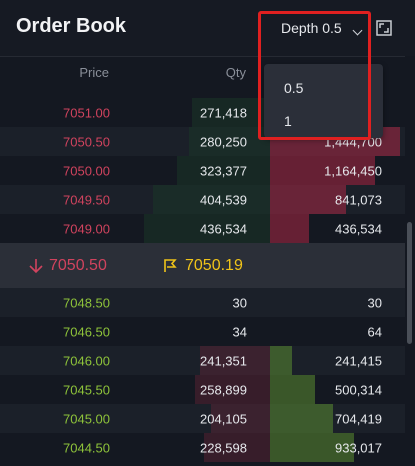 This screenshot has height=466, width=415. What do you see at coordinates (86, 199) in the screenshot?
I see `price-cell: 7049.50` at bounding box center [86, 199].